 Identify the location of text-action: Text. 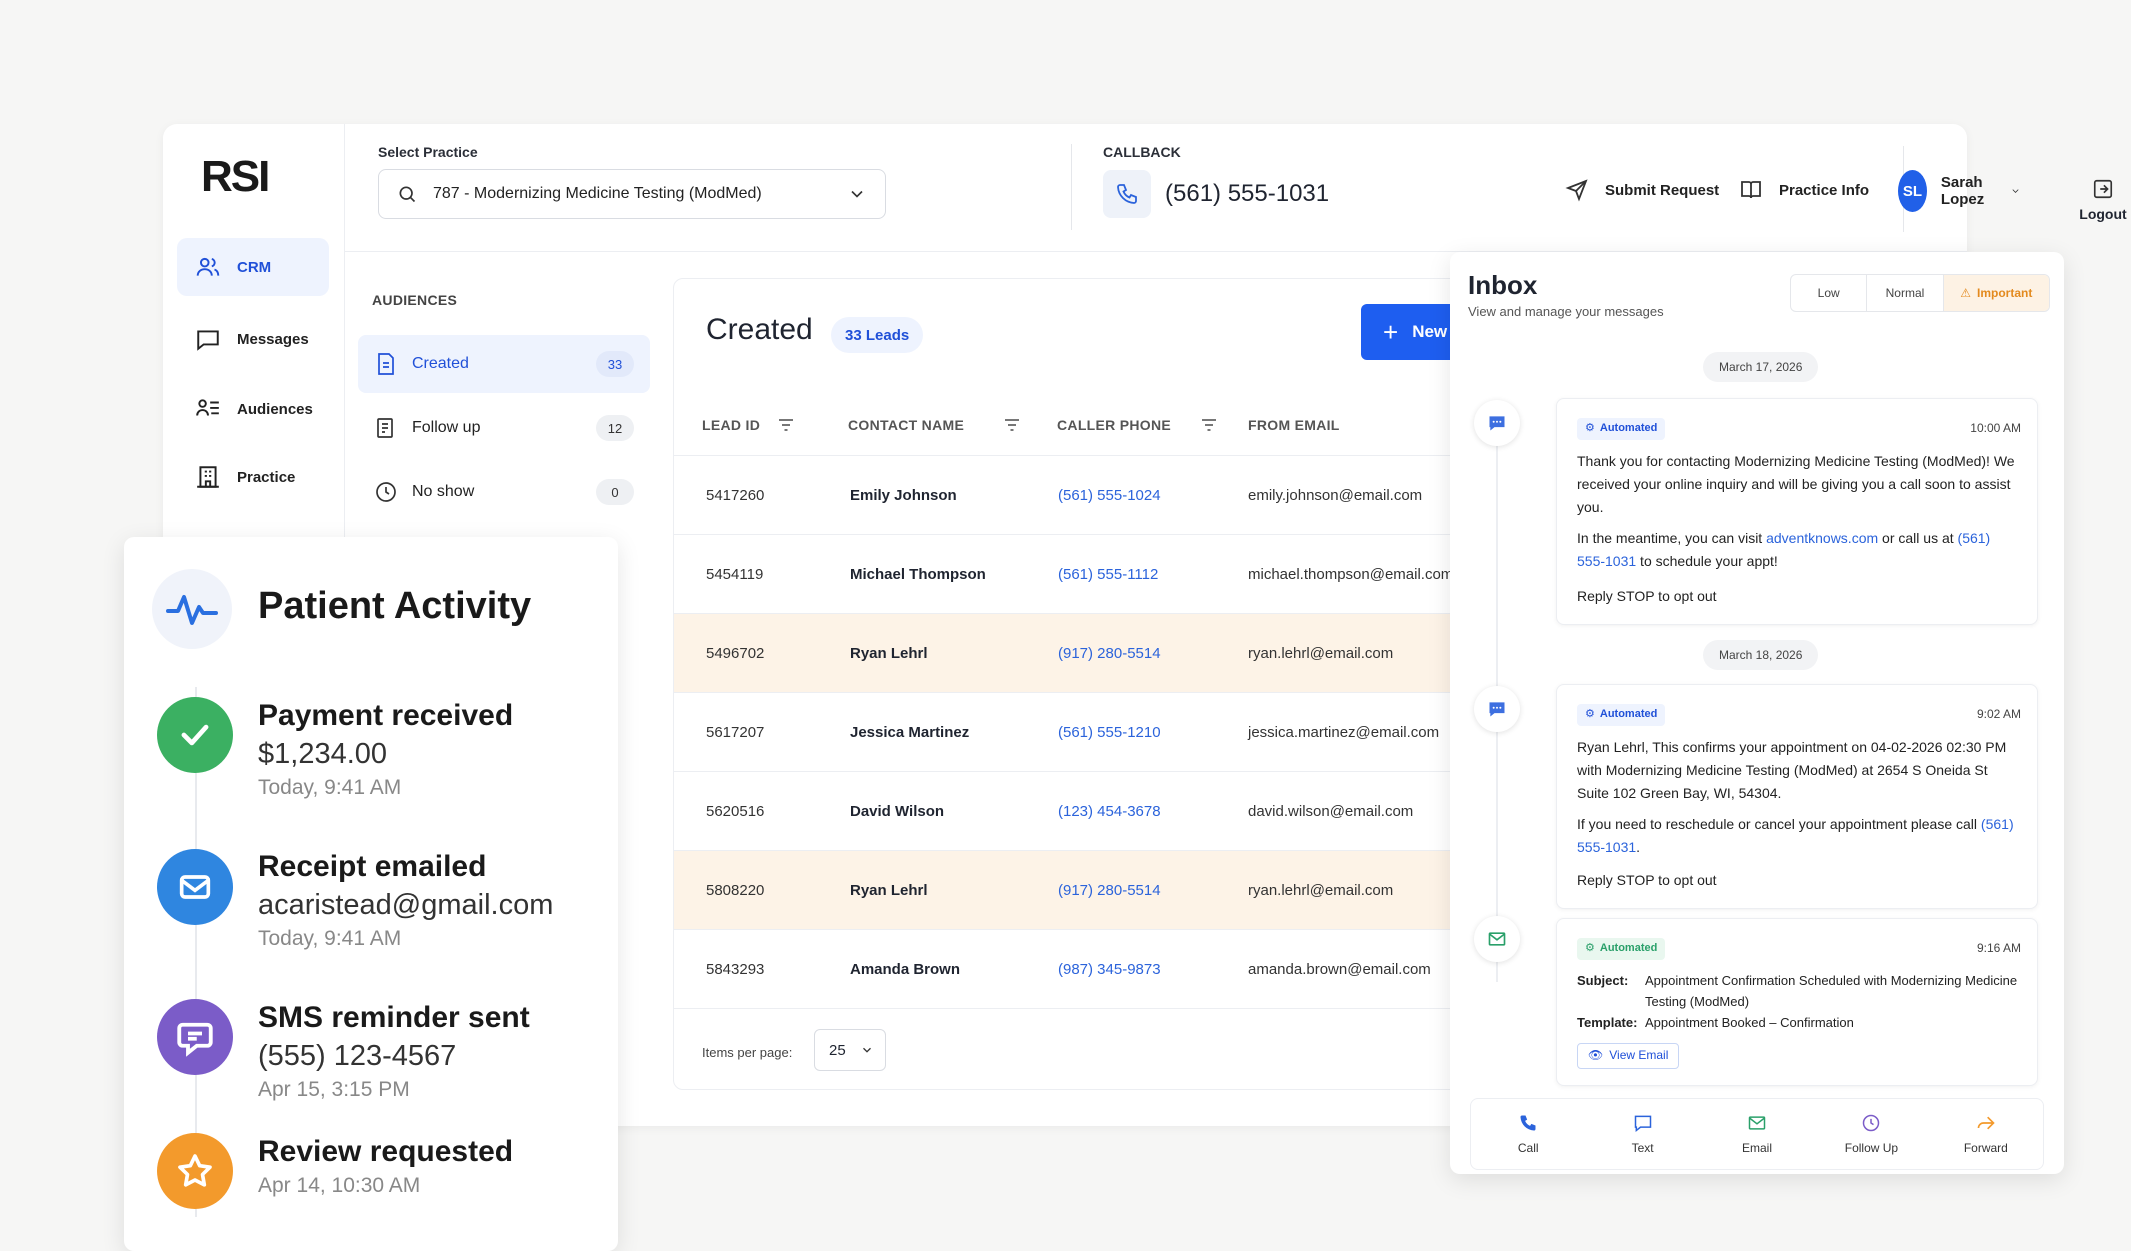
(1642, 1134).